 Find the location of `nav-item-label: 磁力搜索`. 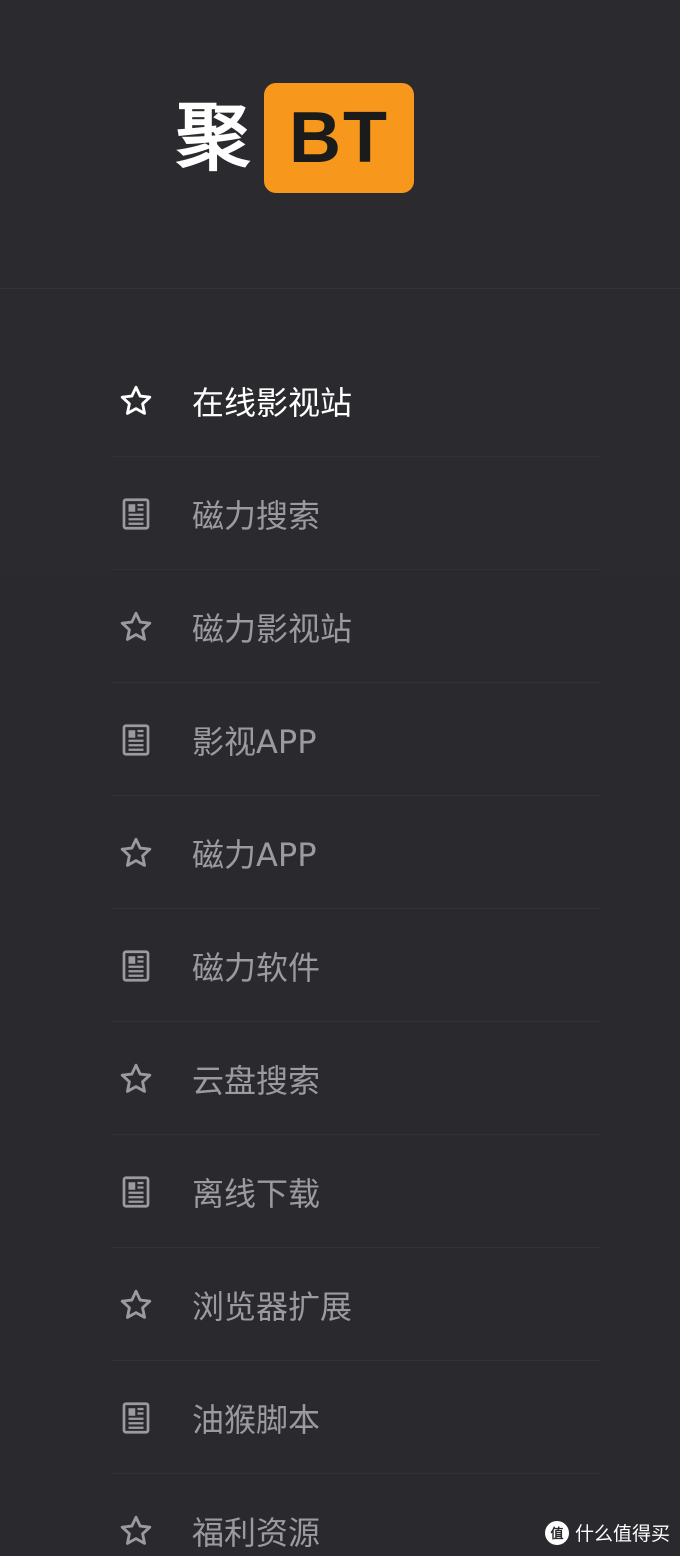

nav-item-label: 磁力搜索 is located at coordinates (256, 515).